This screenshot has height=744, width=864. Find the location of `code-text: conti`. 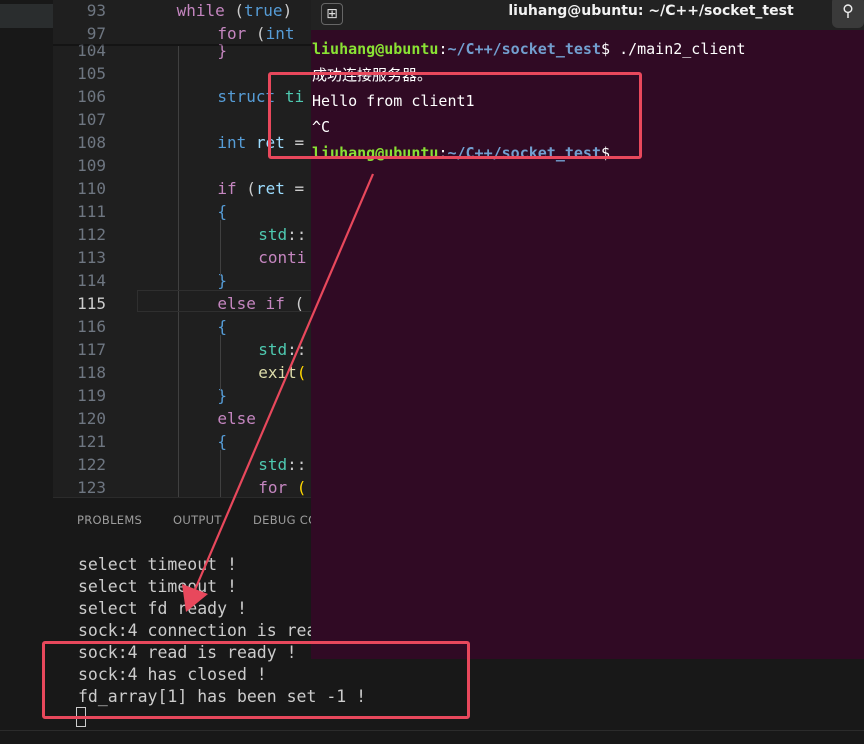

code-text: conti is located at coordinates (282, 257).